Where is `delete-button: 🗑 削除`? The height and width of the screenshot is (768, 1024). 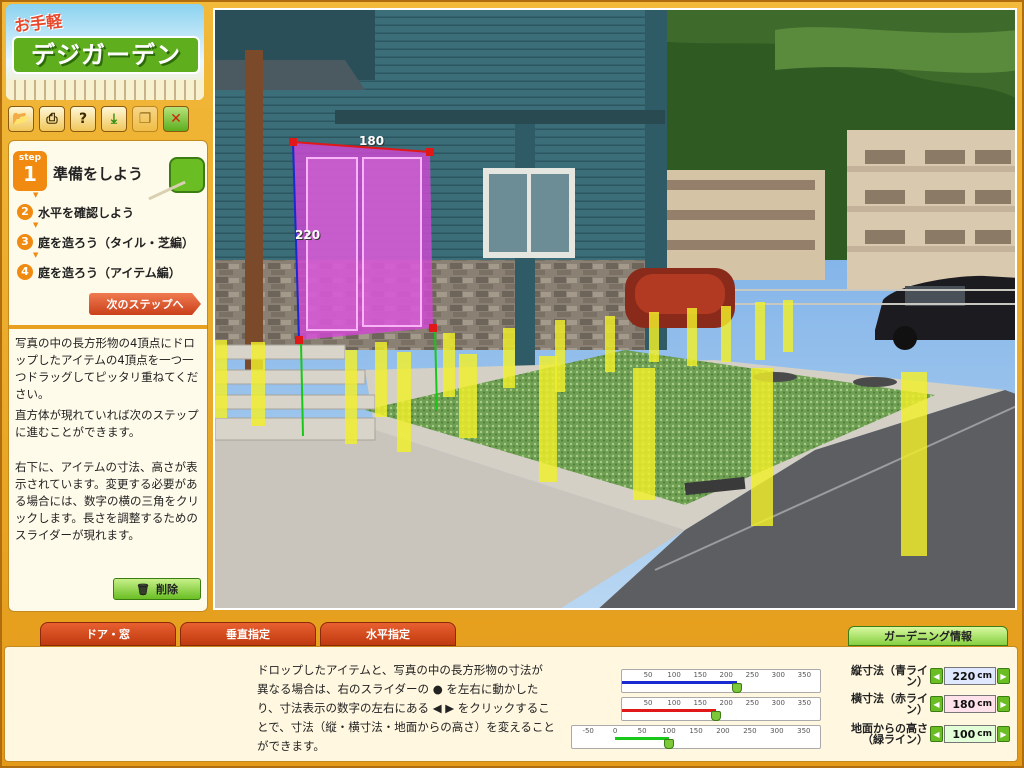
delete-button: 🗑 削除 is located at coordinates (157, 589).